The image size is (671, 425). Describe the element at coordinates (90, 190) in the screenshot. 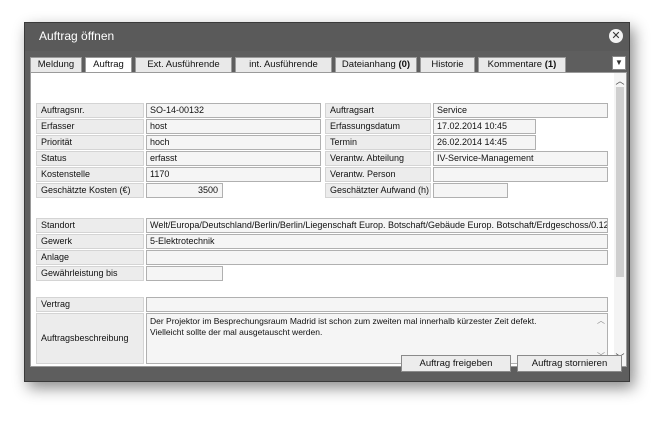

I see `label-kosten: Geschätzte Kosten (€)` at that location.